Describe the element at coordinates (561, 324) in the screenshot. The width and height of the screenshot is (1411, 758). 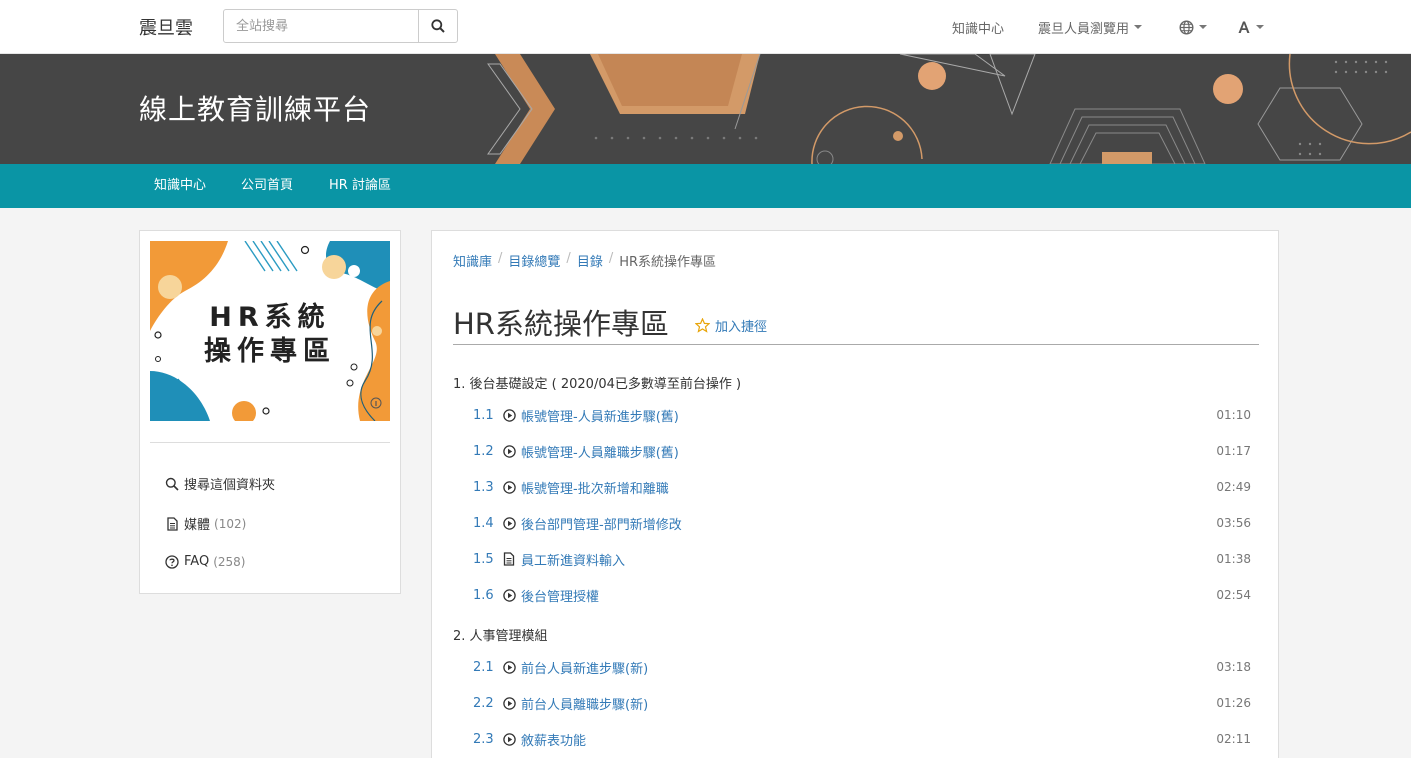
I see `page-title: HR系統操作專區` at that location.